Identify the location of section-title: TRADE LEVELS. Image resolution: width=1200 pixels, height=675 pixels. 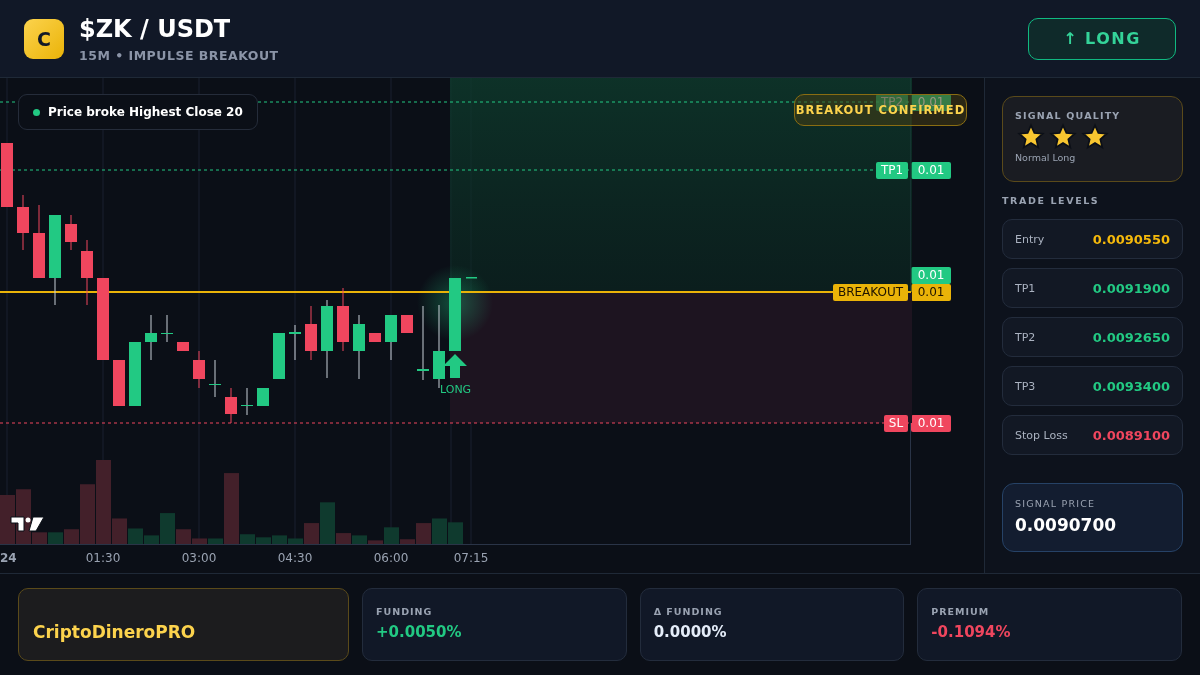
(1051, 200).